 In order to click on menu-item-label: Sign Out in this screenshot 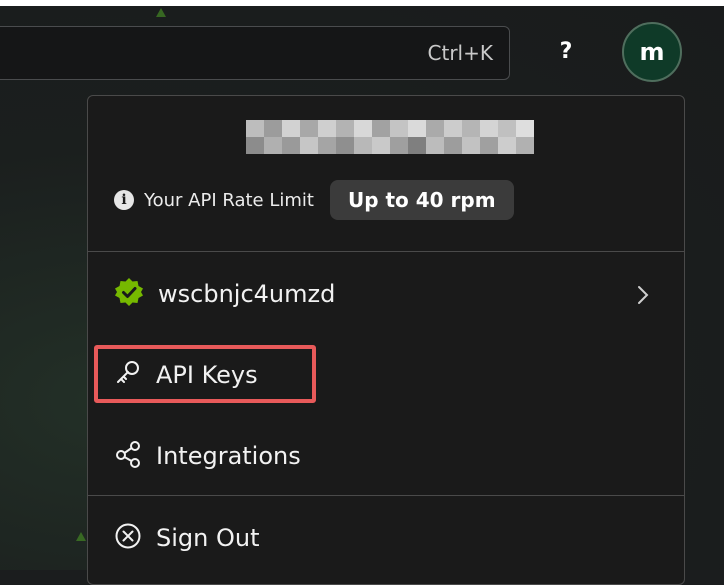, I will do `click(208, 538)`.